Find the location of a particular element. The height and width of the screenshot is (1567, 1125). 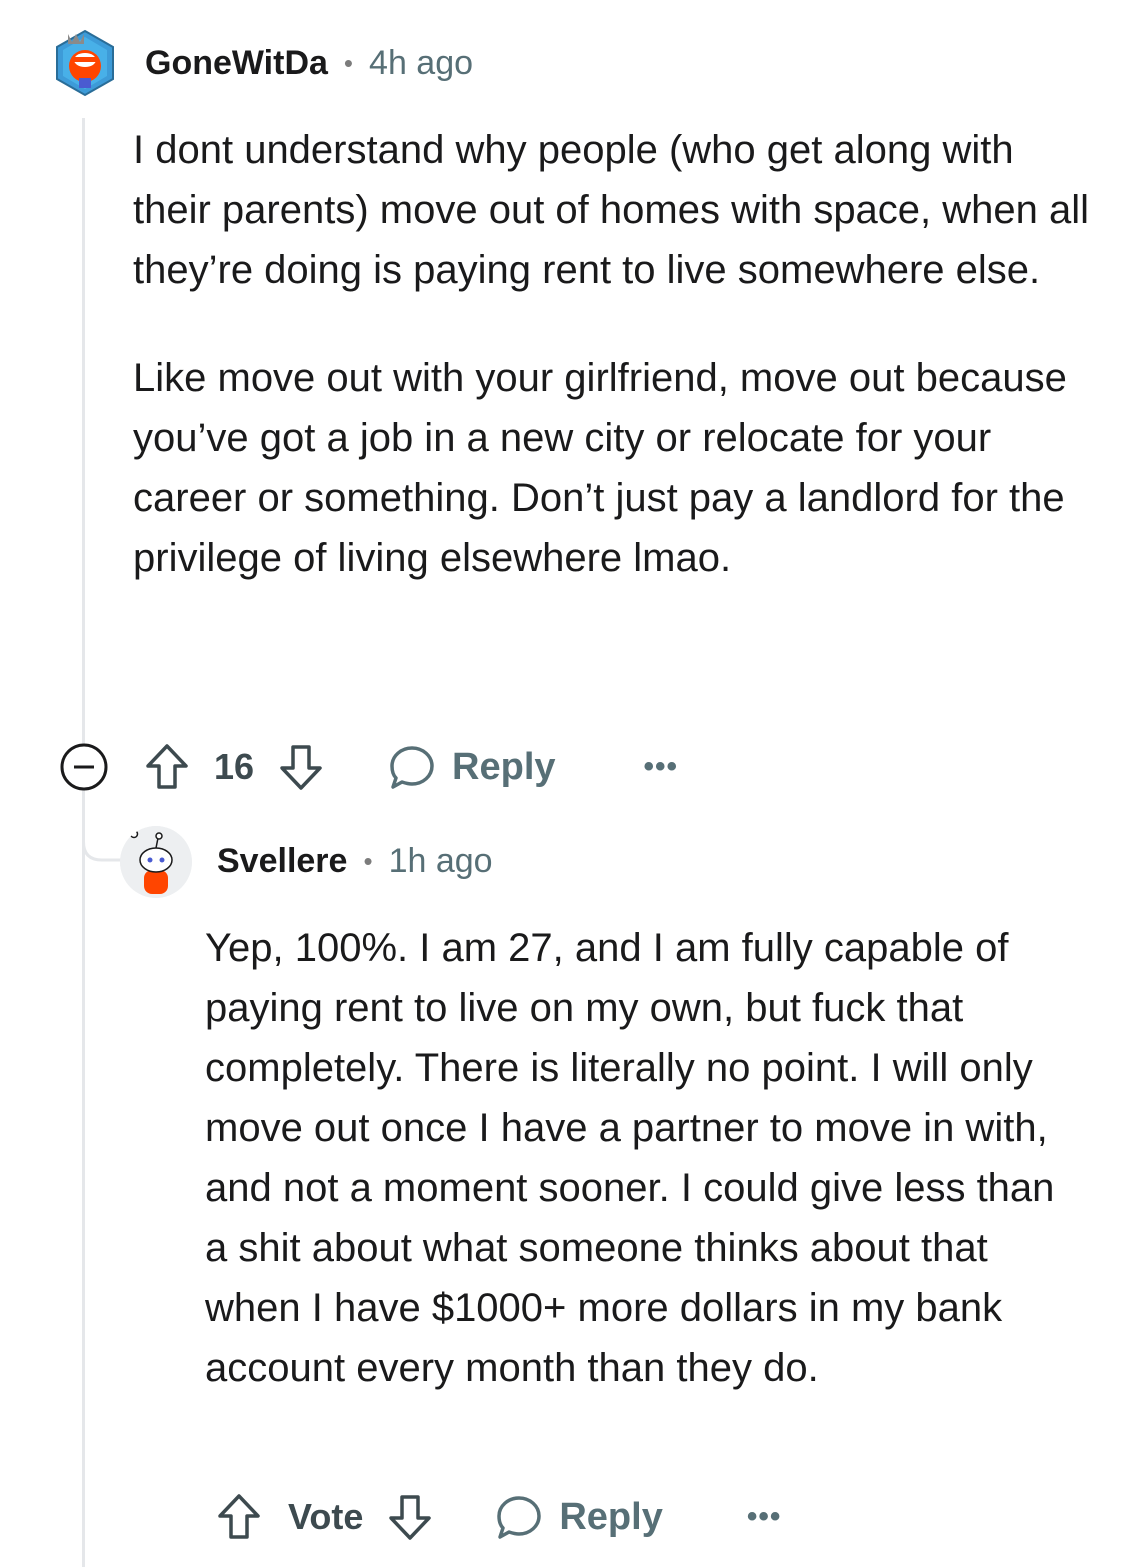

score: 16 is located at coordinates (234, 766).